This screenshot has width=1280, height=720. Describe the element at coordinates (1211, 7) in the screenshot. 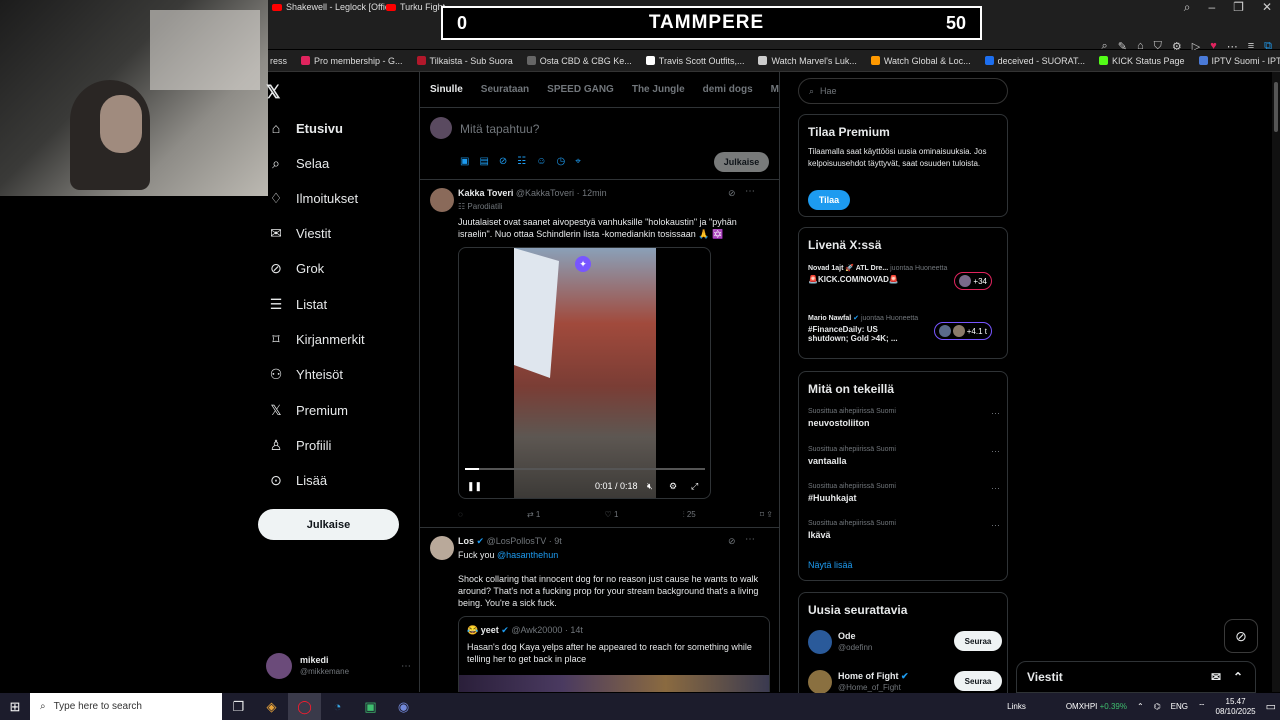

I see `minimize-icon: –` at that location.